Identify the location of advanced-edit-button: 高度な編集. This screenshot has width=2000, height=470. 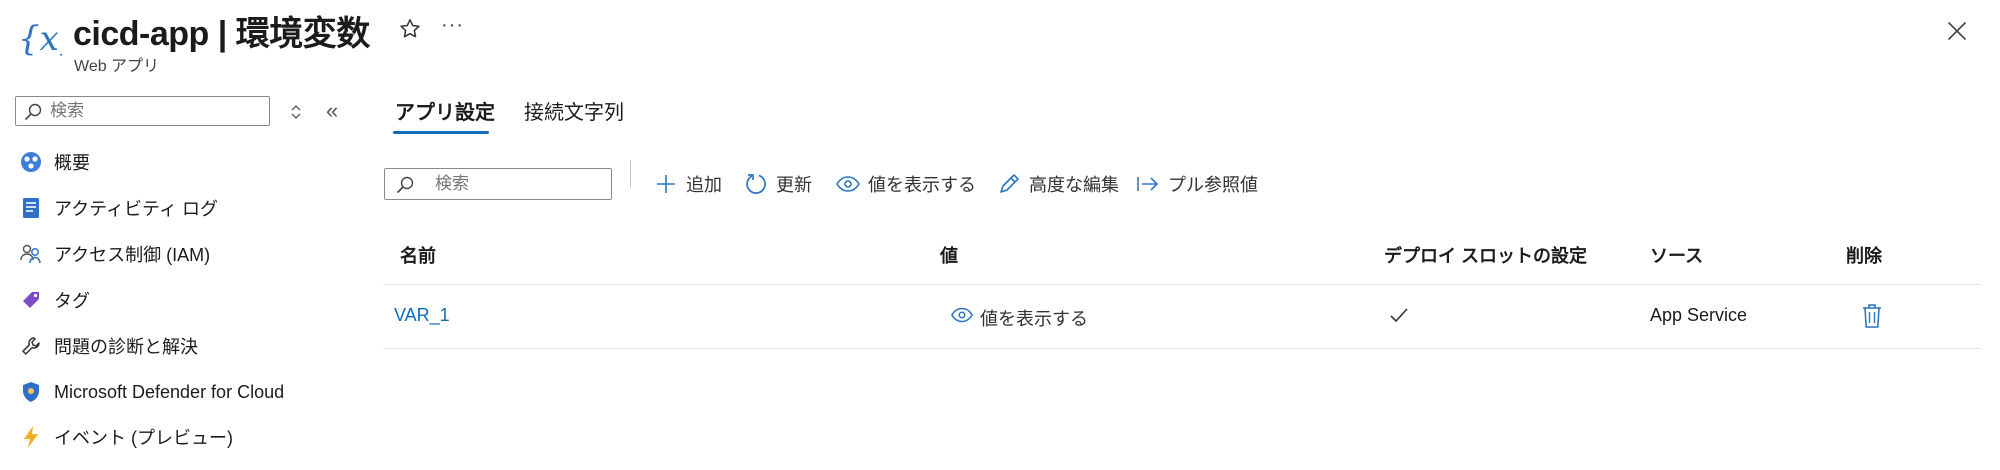
(1057, 184).